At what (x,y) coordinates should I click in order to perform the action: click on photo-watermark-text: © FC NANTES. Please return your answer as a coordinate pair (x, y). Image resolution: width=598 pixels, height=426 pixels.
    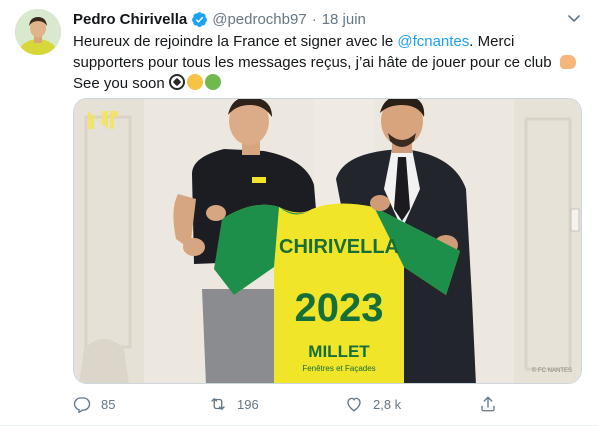
    Looking at the image, I should click on (552, 370).